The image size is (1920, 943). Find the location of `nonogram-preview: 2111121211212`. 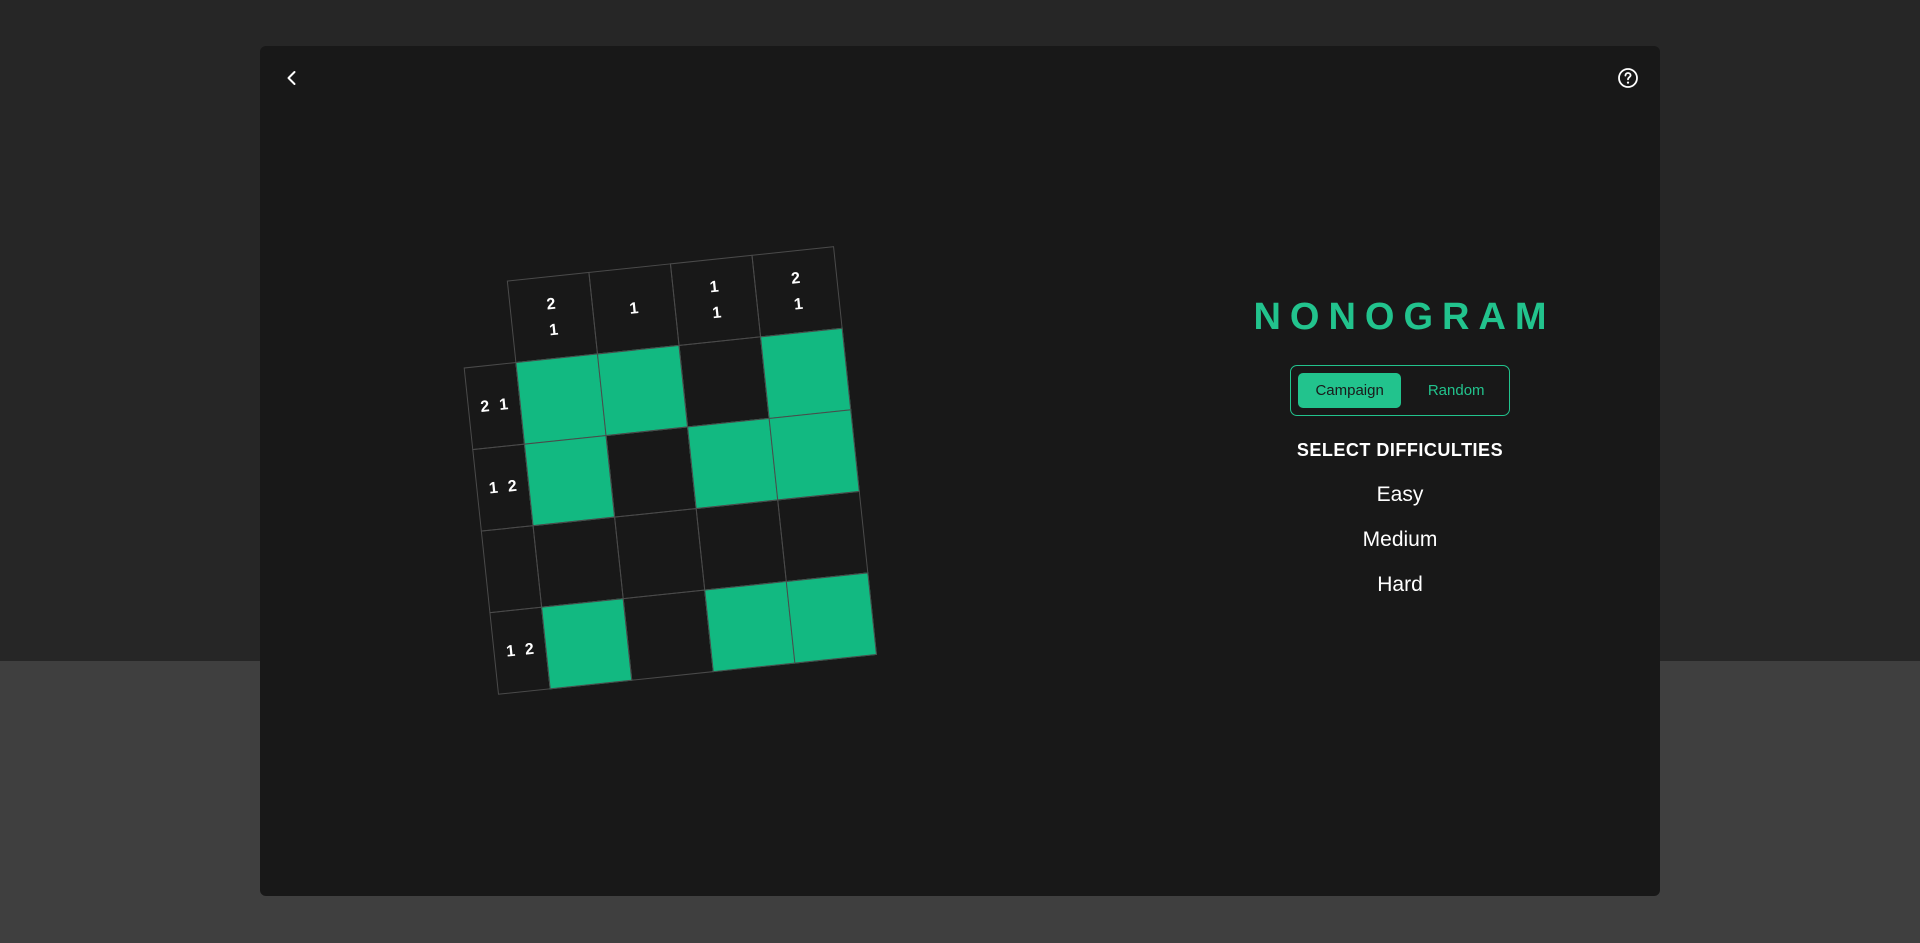

nonogram-preview: 2111121211212 is located at coordinates (666, 470).